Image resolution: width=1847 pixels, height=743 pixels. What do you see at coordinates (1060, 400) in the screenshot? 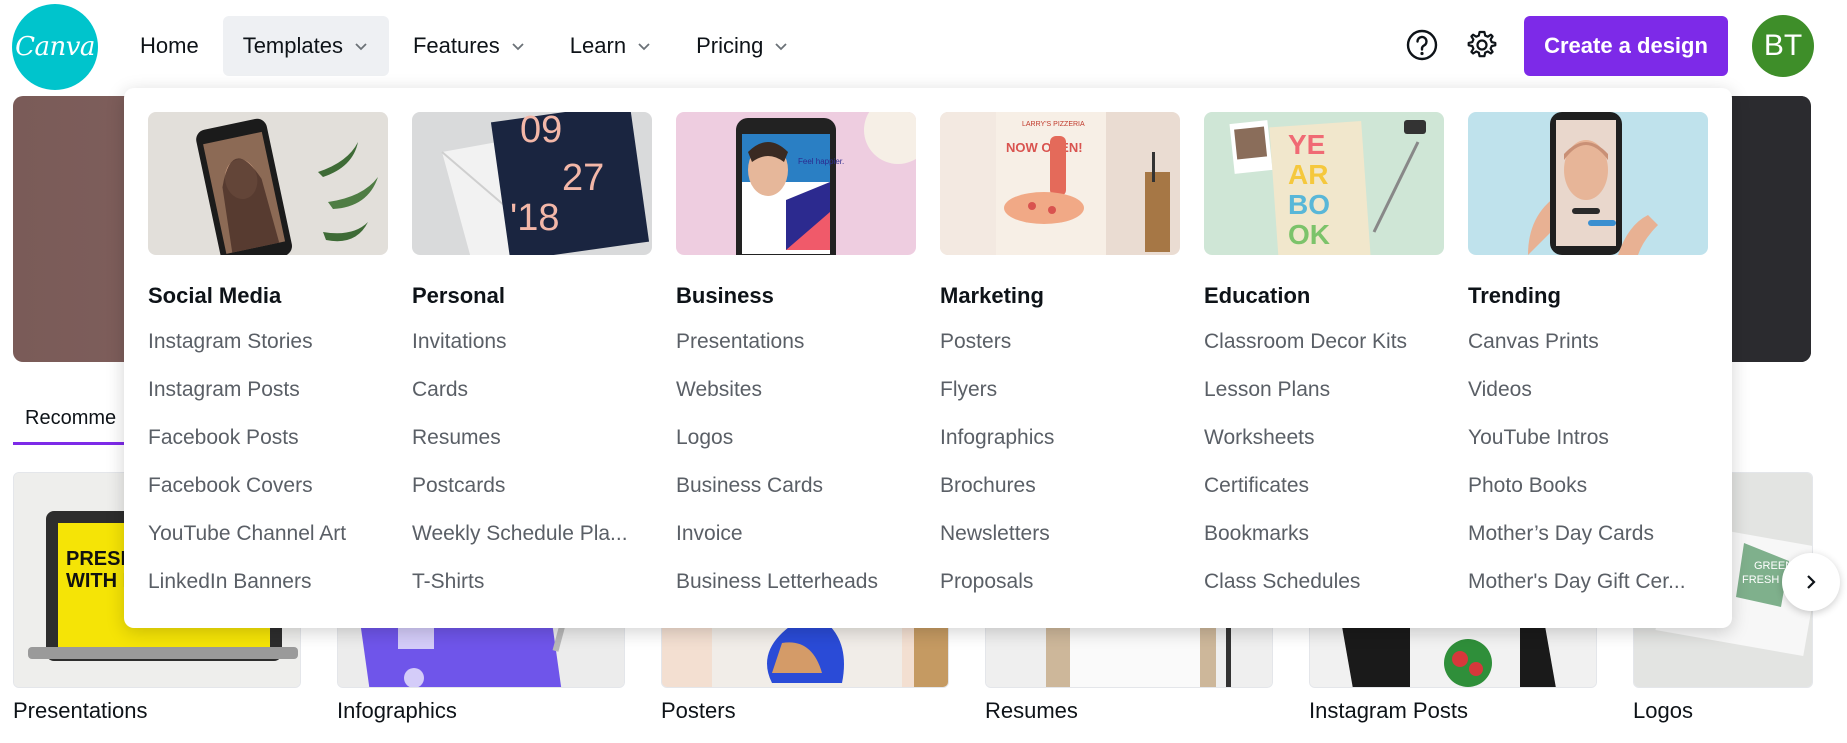
I see `menu-link: Flyers` at bounding box center [1060, 400].